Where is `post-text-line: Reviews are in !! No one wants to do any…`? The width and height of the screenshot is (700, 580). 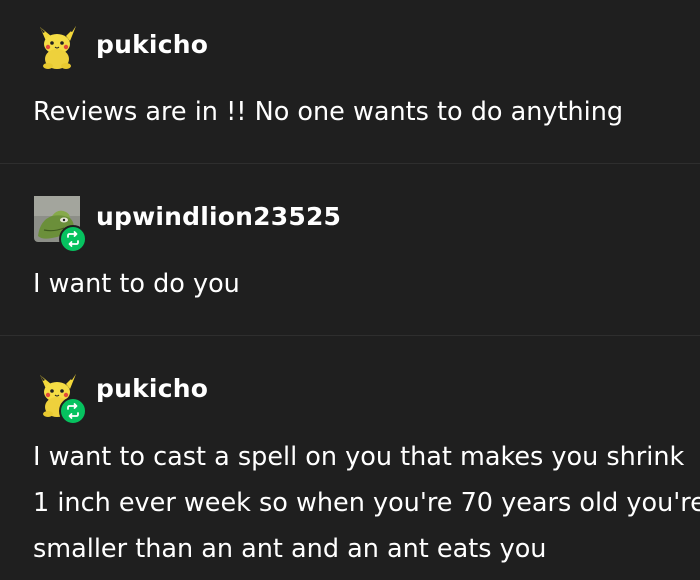 post-text-line: Reviews are in !! No one wants to do any… is located at coordinates (328, 112).